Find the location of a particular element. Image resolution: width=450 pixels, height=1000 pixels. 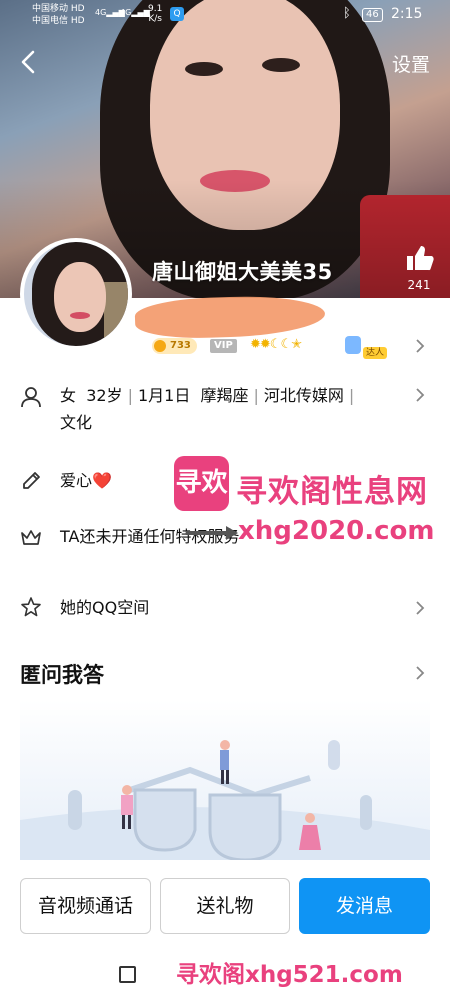

profile-nickname: 唐山御姐大美美35 is located at coordinates (242, 272).